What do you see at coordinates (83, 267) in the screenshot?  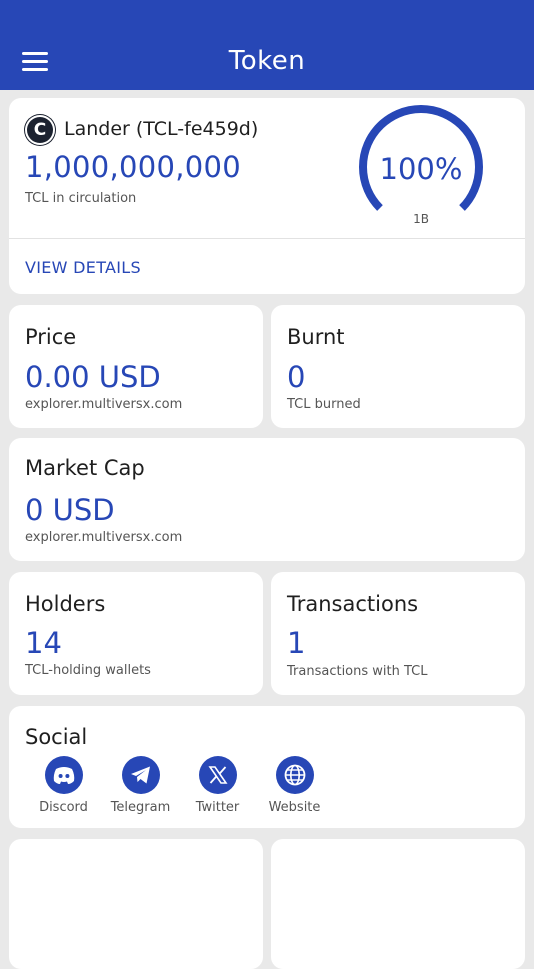 I see `view-details-link: VIEW DETAILS` at bounding box center [83, 267].